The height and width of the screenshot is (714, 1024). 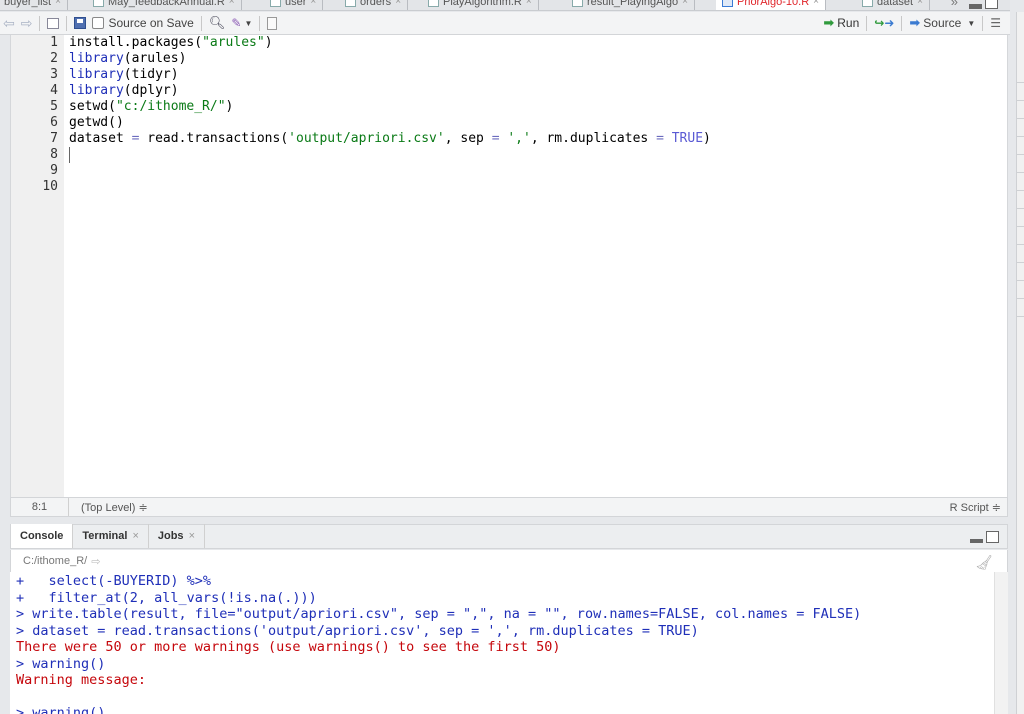 What do you see at coordinates (241, 23) in the screenshot?
I see `code-tools-button: ✎ ▼` at bounding box center [241, 23].